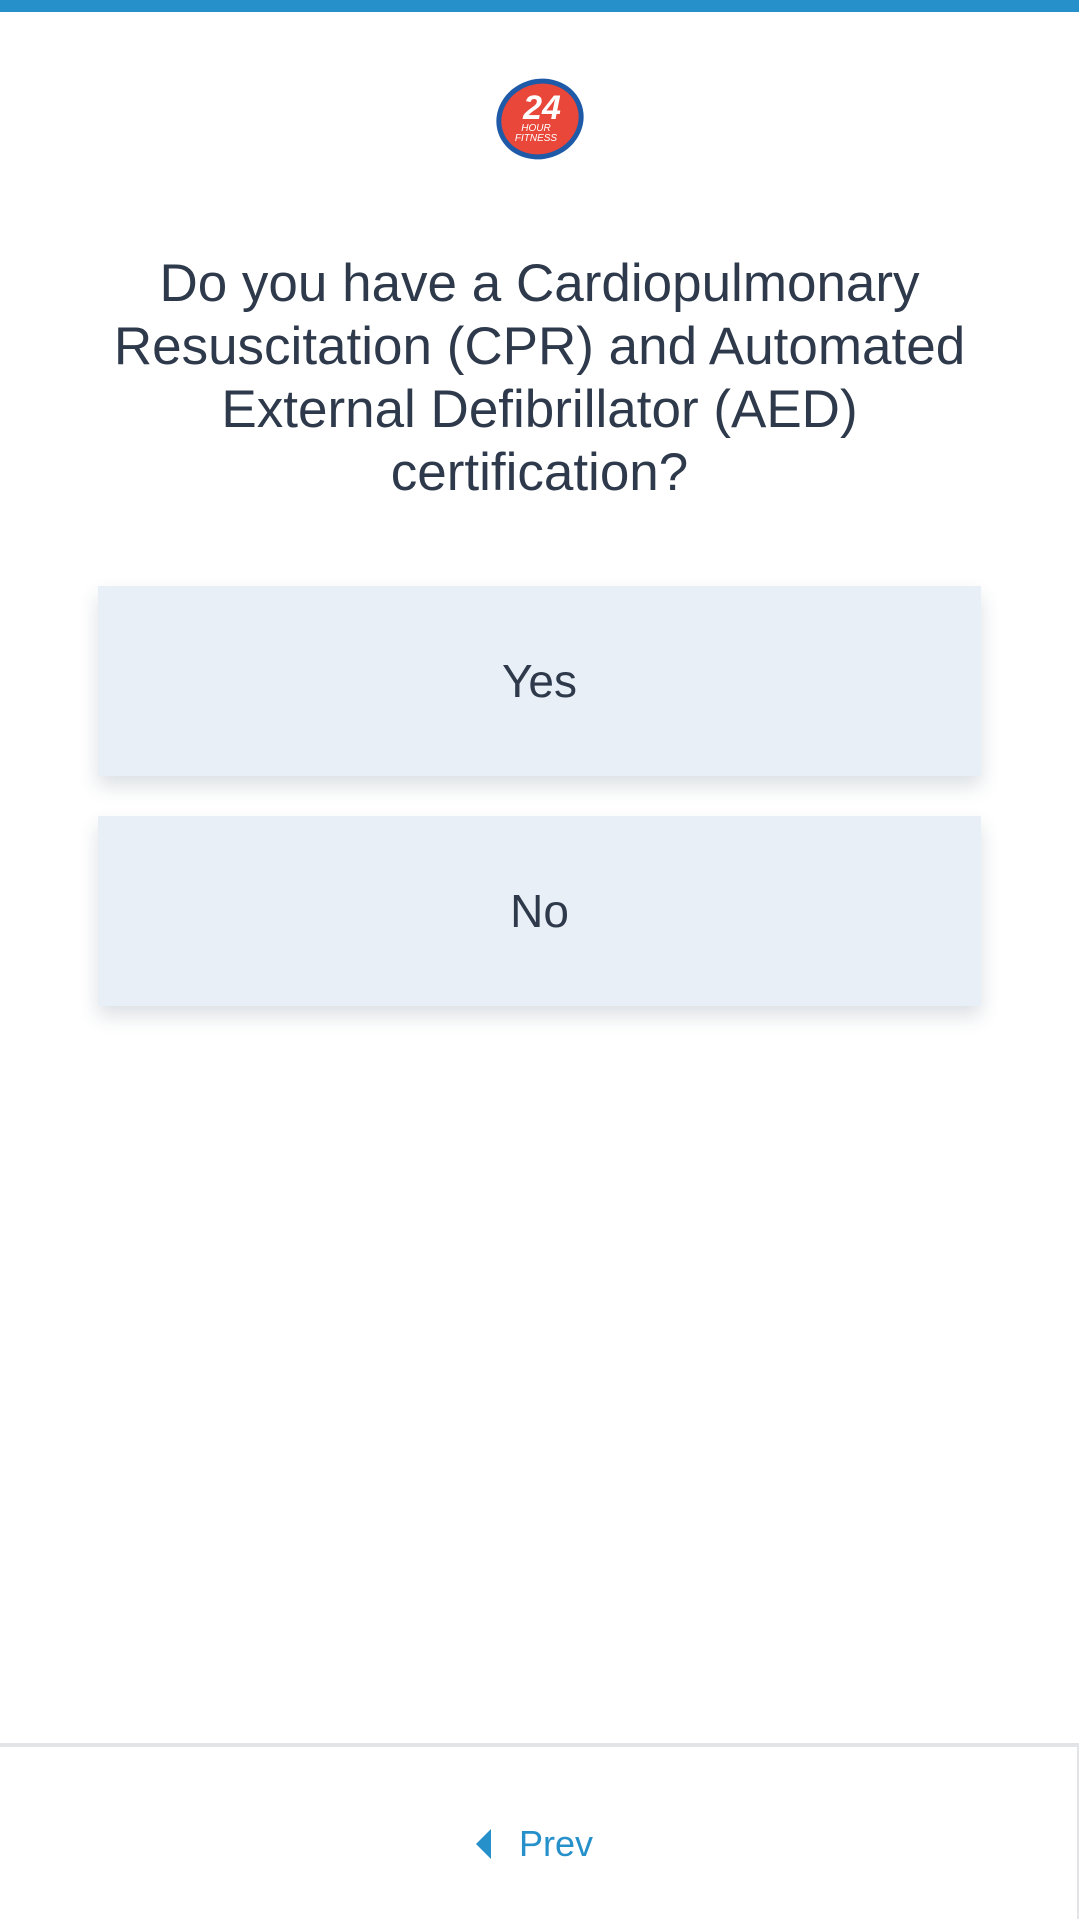 This screenshot has height=1919, width=1079. I want to click on answer-yes-label: Yes, so click(539, 681).